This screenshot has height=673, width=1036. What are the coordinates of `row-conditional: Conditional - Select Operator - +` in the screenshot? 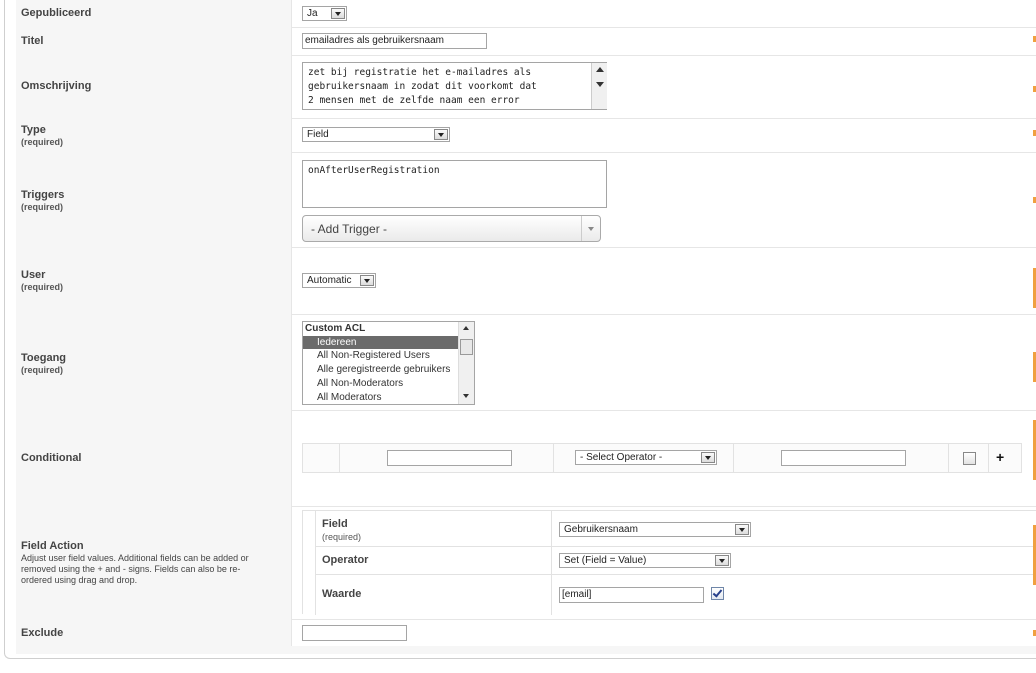 It's located at (526, 458).